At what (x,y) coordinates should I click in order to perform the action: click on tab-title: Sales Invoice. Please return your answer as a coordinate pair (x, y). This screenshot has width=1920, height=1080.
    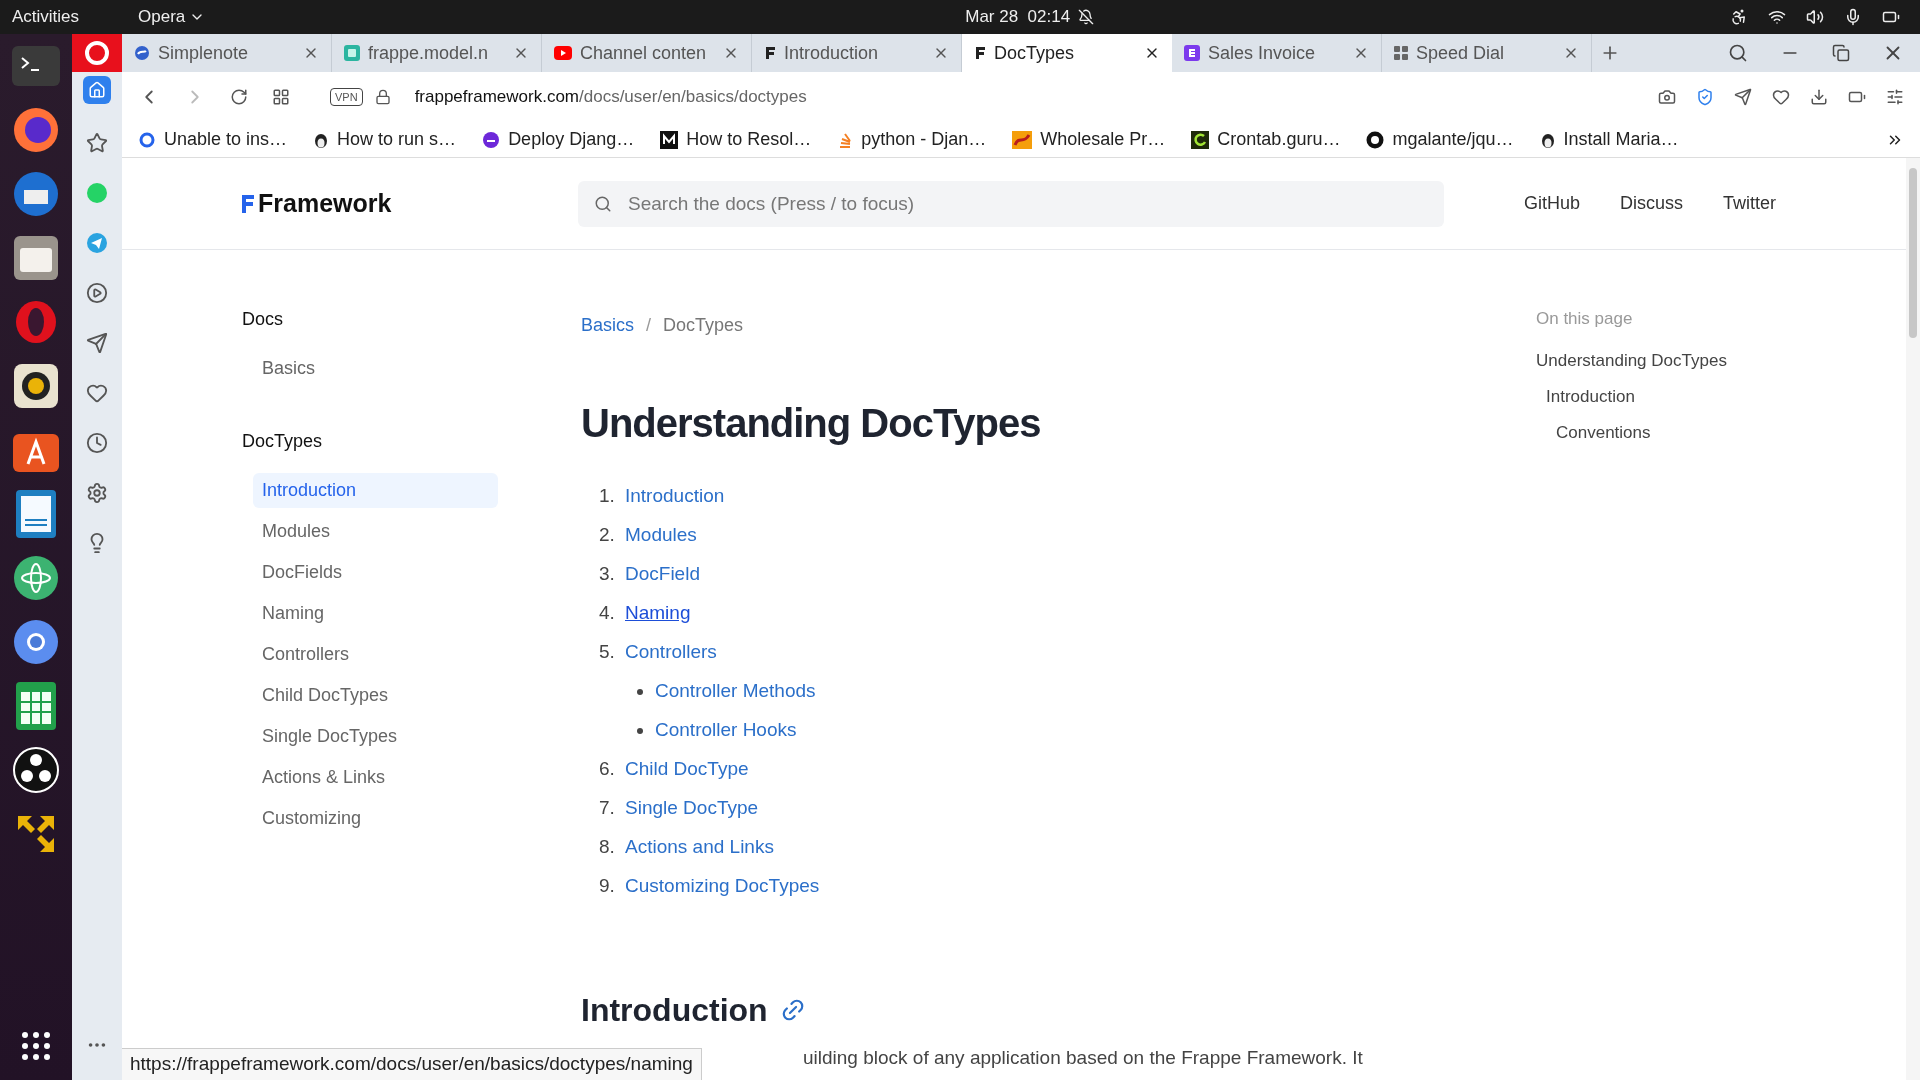
    Looking at the image, I should click on (1262, 53).